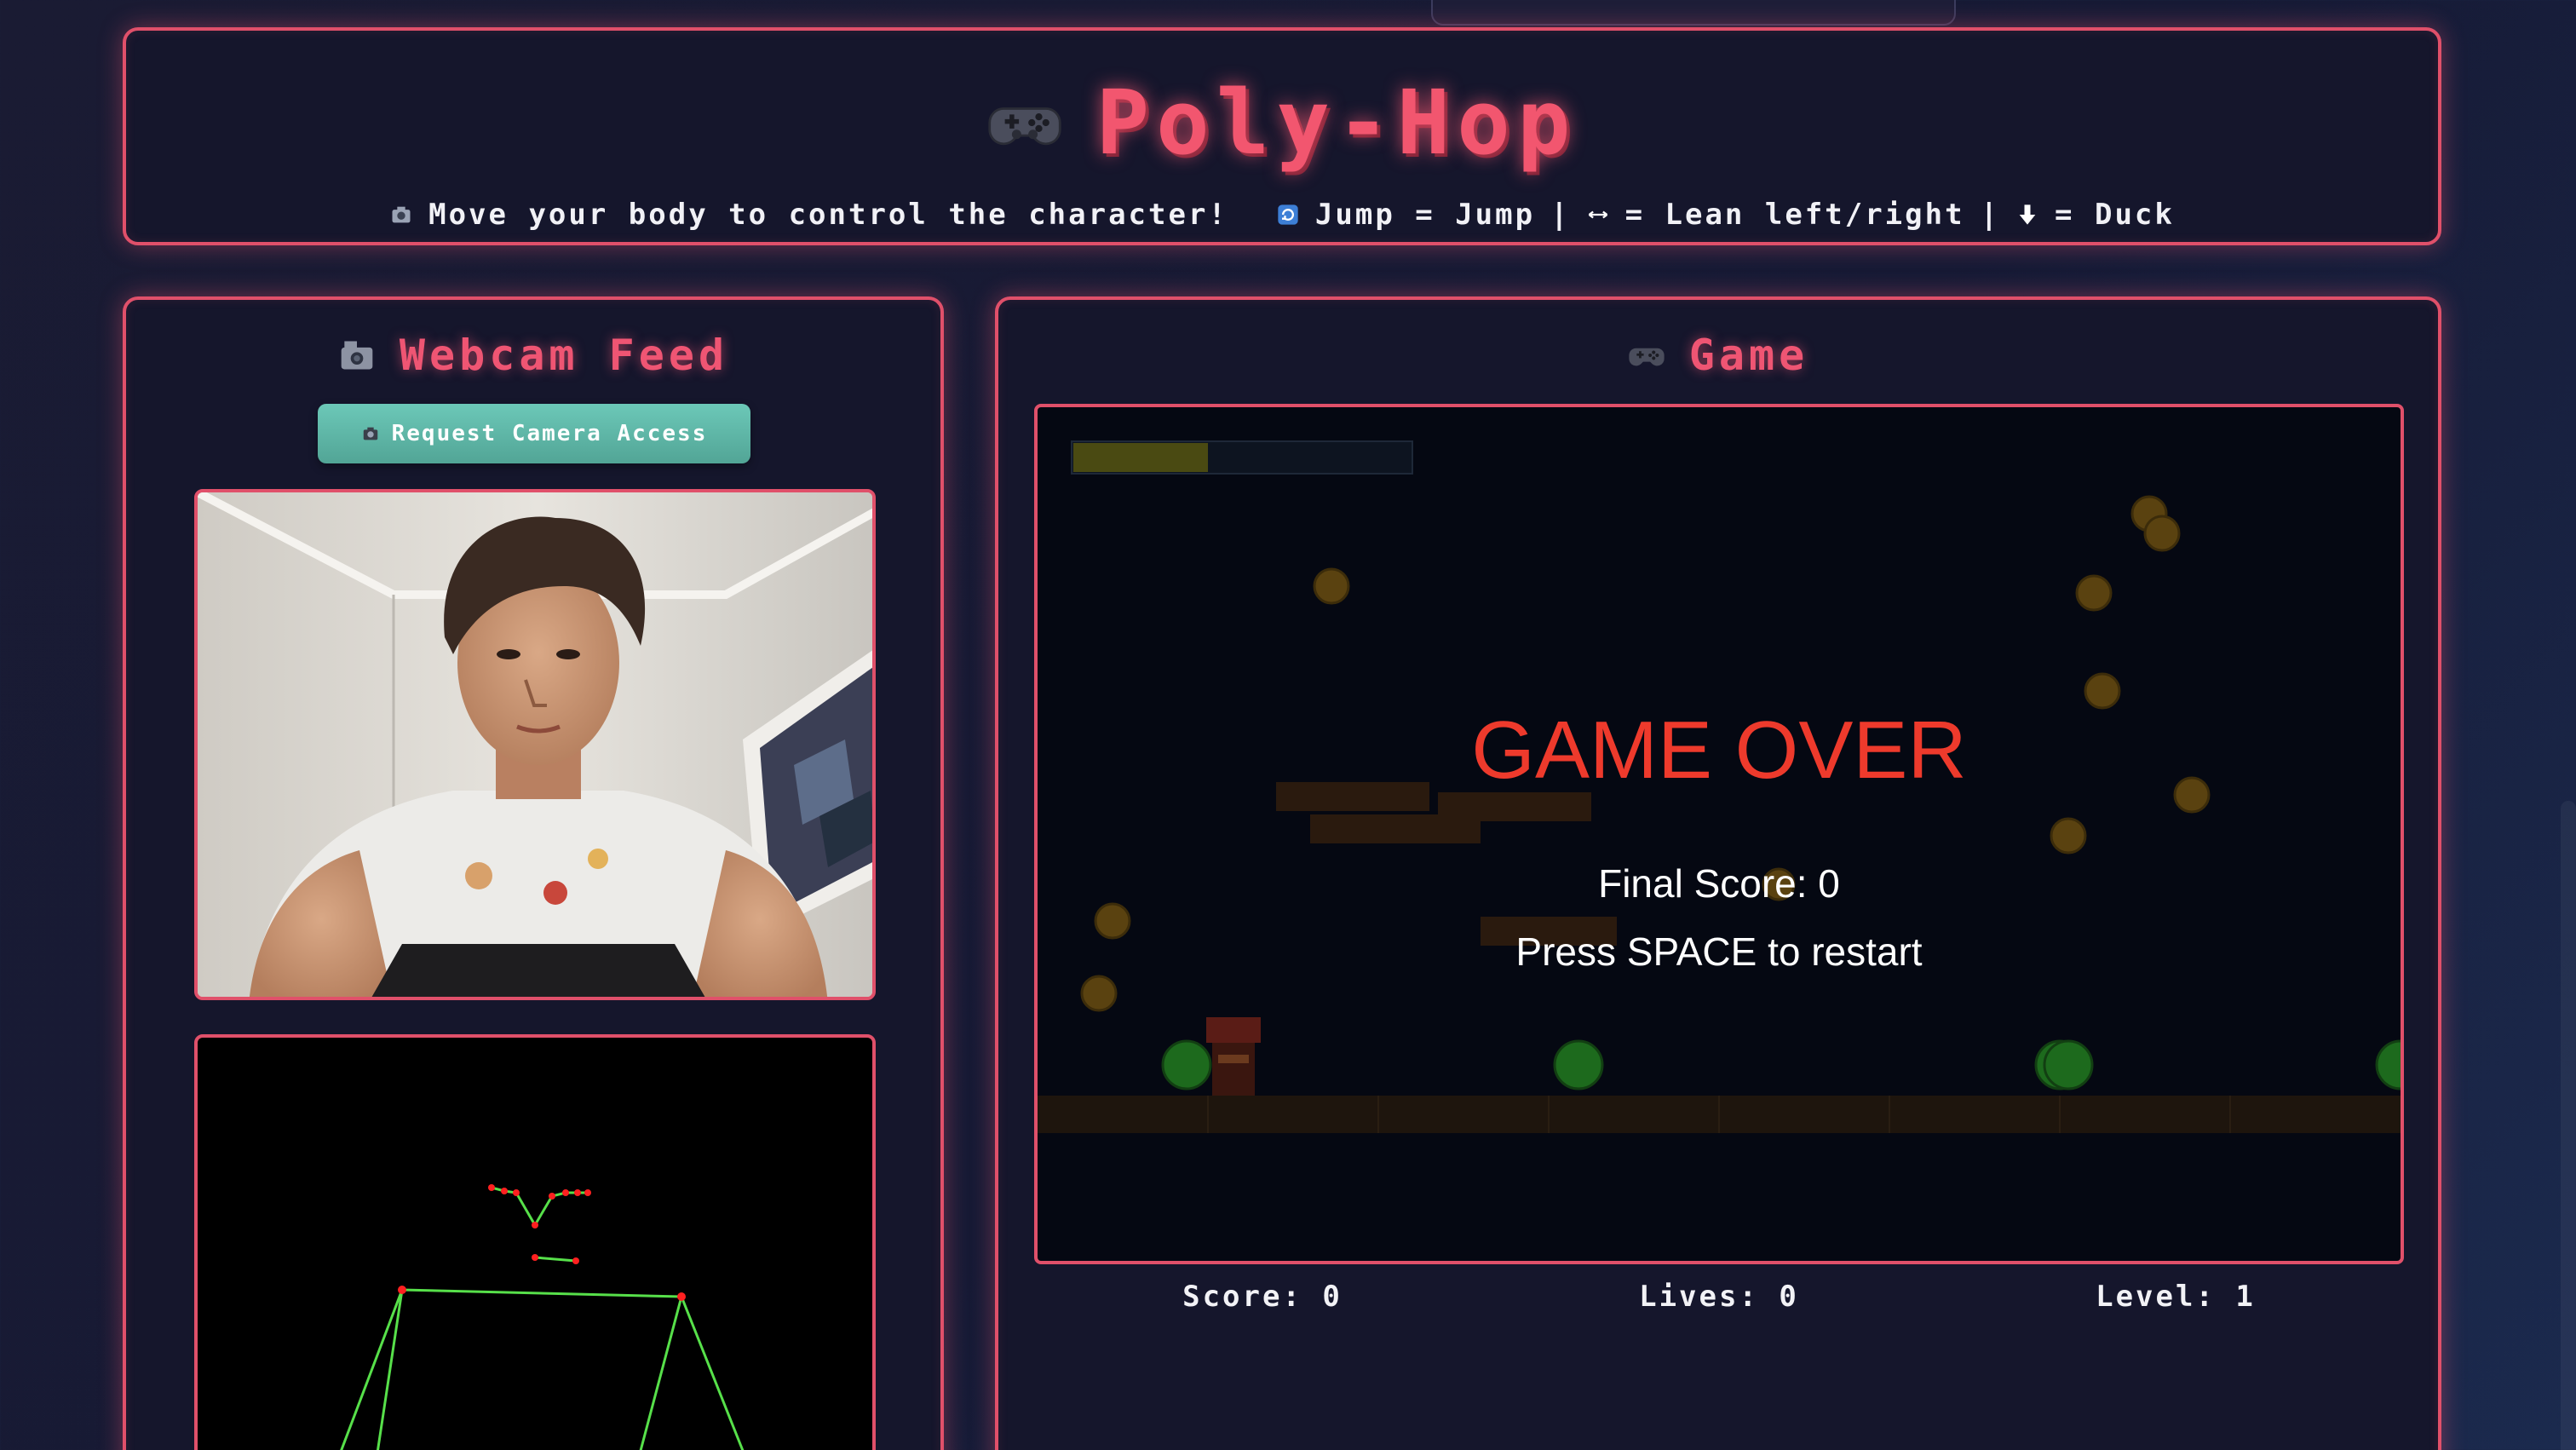 Image resolution: width=2576 pixels, height=1450 pixels. What do you see at coordinates (1425, 215) in the screenshot?
I see `instruction-jump: Jump = Jump` at bounding box center [1425, 215].